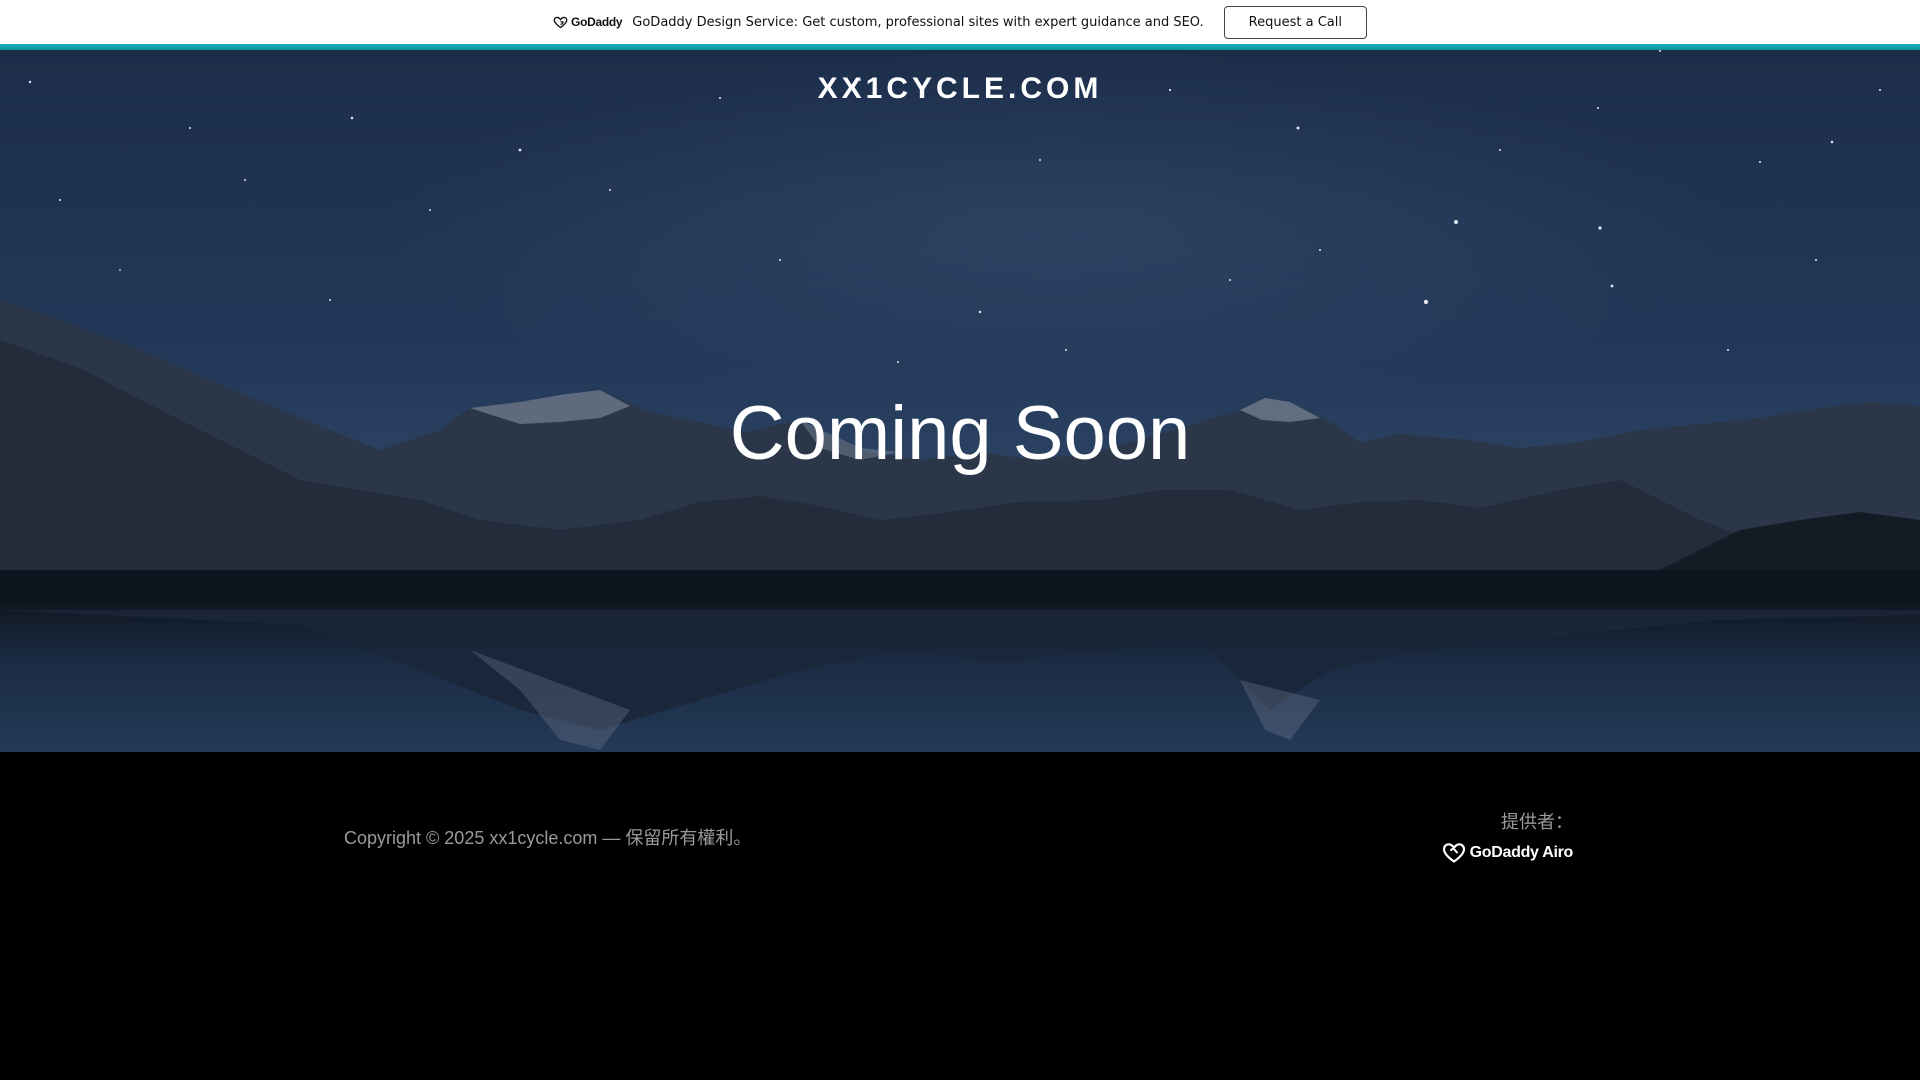  I want to click on godaddy-logo: GoDaddy, so click(588, 22).